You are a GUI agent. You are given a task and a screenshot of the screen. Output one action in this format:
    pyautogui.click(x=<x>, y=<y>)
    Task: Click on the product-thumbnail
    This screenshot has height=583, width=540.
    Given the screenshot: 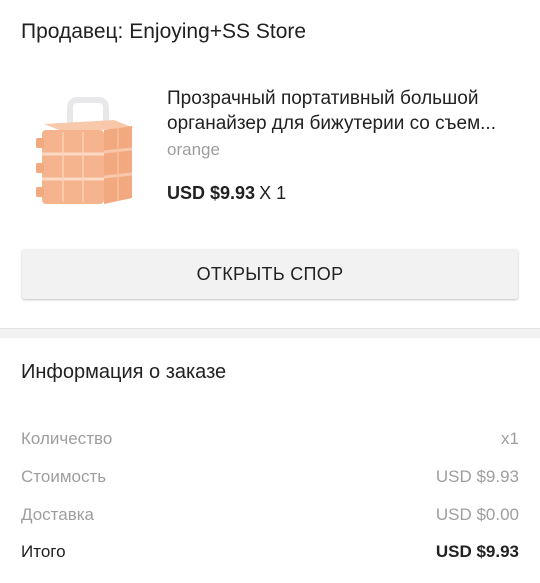 What is the action you would take?
    pyautogui.click(x=86, y=153)
    